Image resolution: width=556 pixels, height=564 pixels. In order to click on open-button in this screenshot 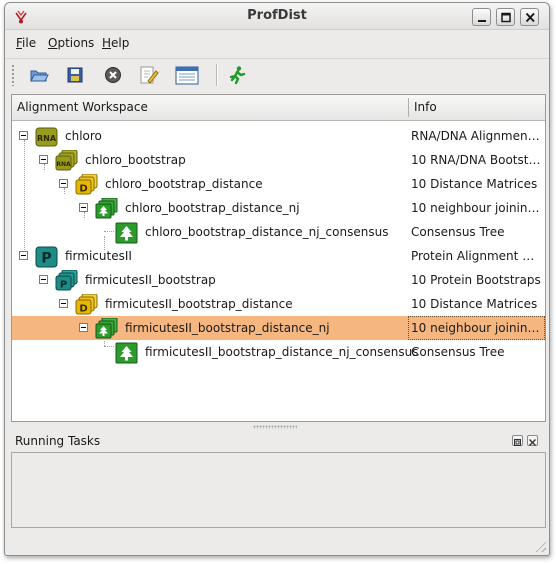, I will do `click(39, 75)`.